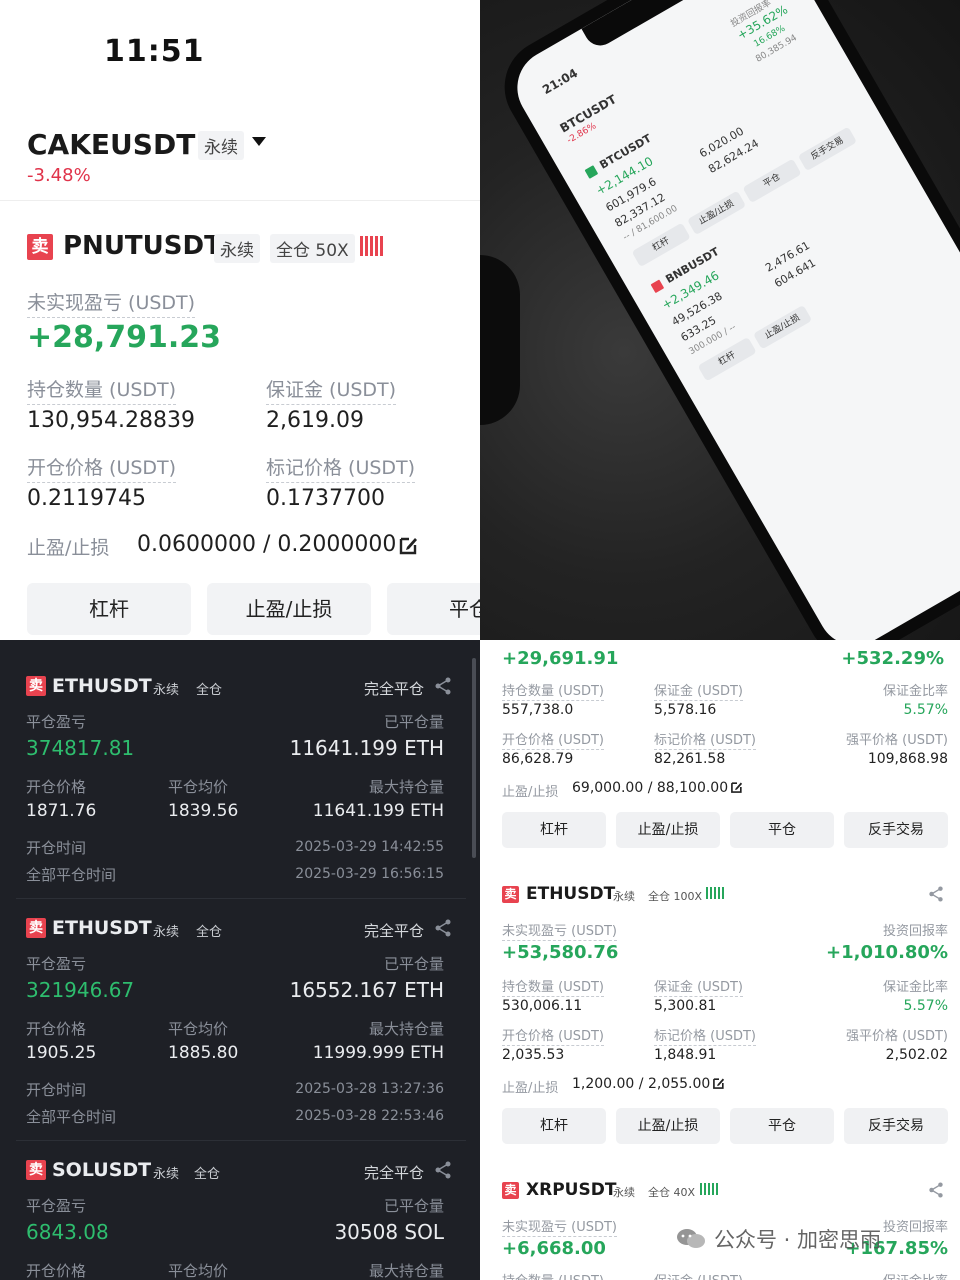 This screenshot has width=960, height=1280. What do you see at coordinates (325, 498) in the screenshot?
I see `mark-price-value: 0.1737700` at bounding box center [325, 498].